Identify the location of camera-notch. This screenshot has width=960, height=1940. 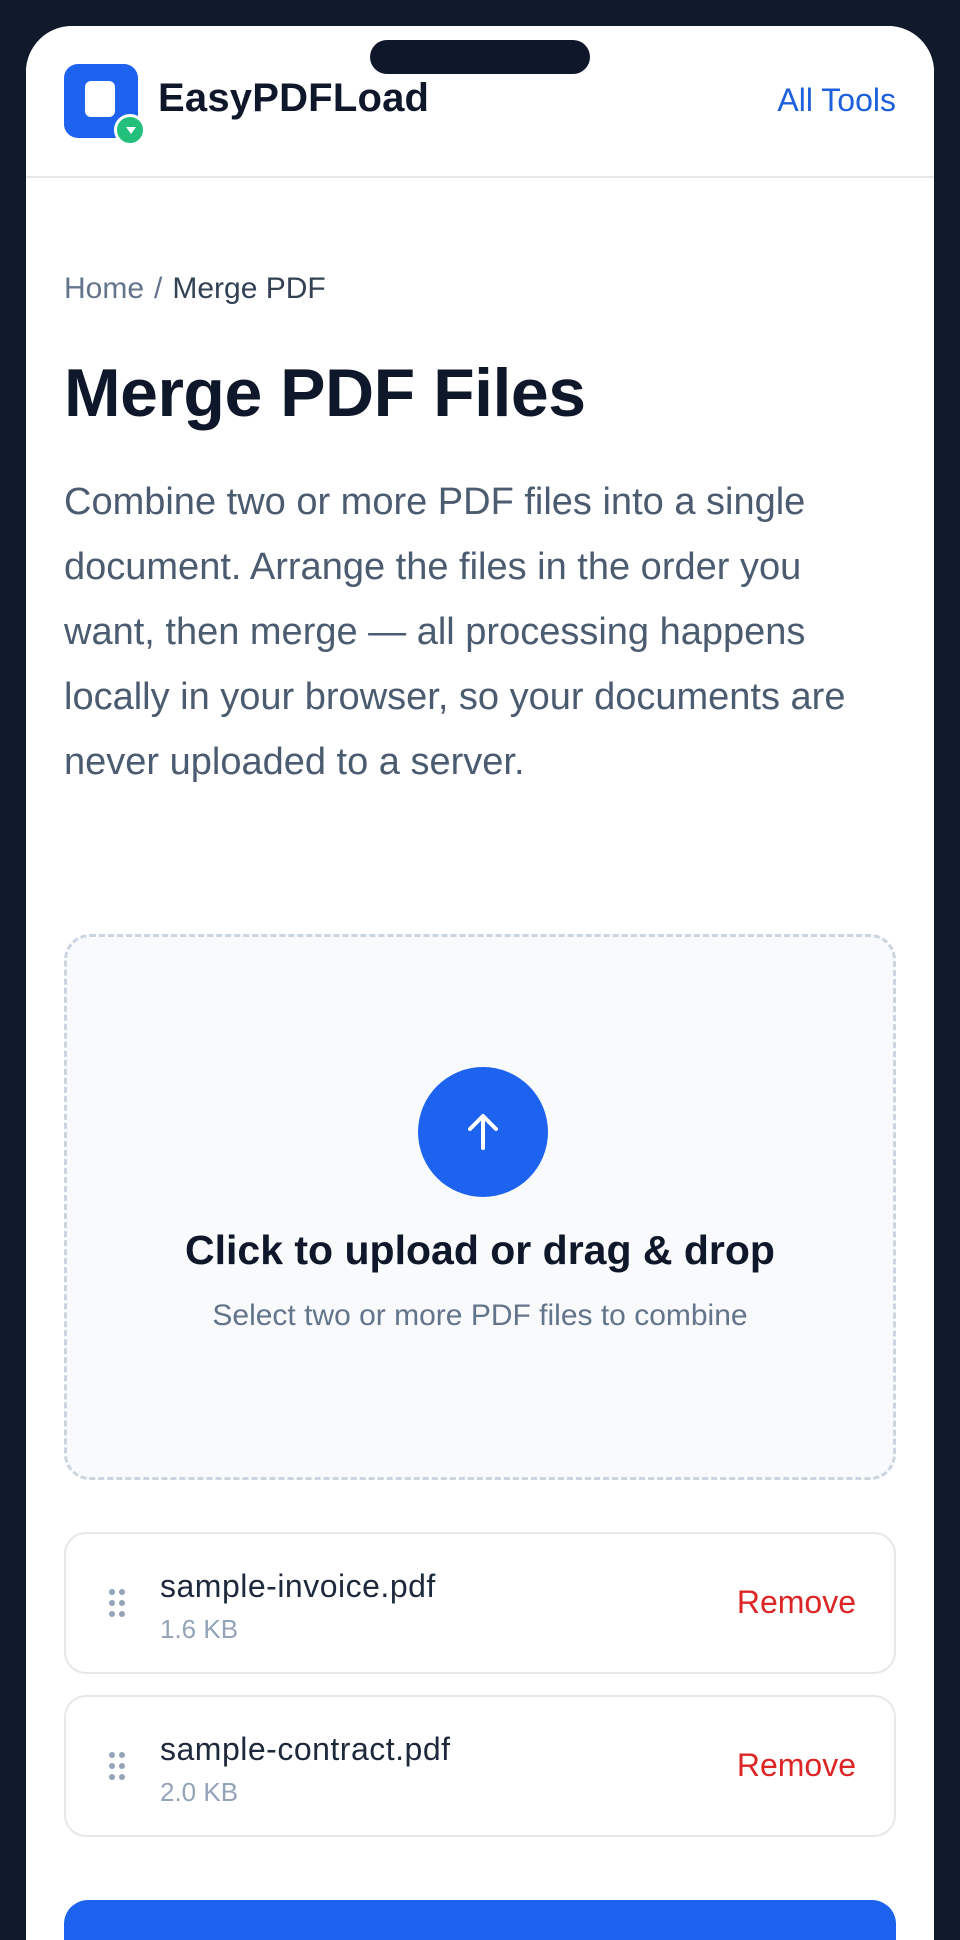
(480, 57).